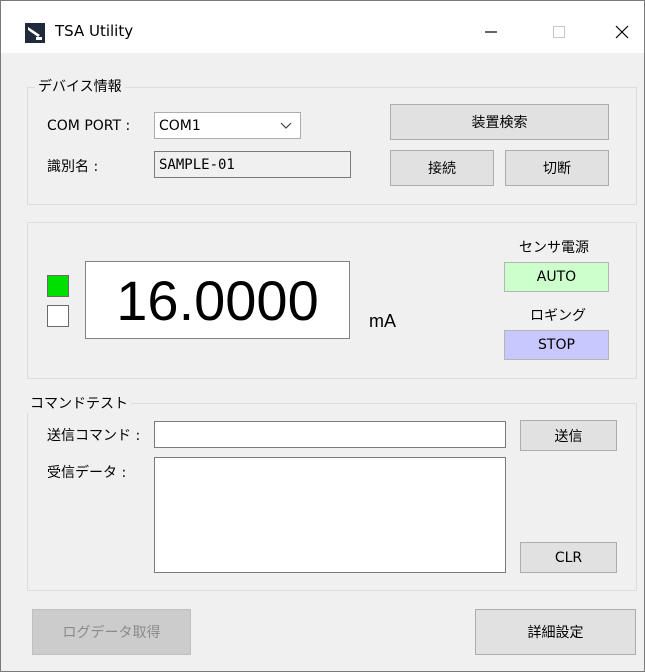 The image size is (645, 672). I want to click on get-log-data-button: ログデータ取得, so click(111, 632).